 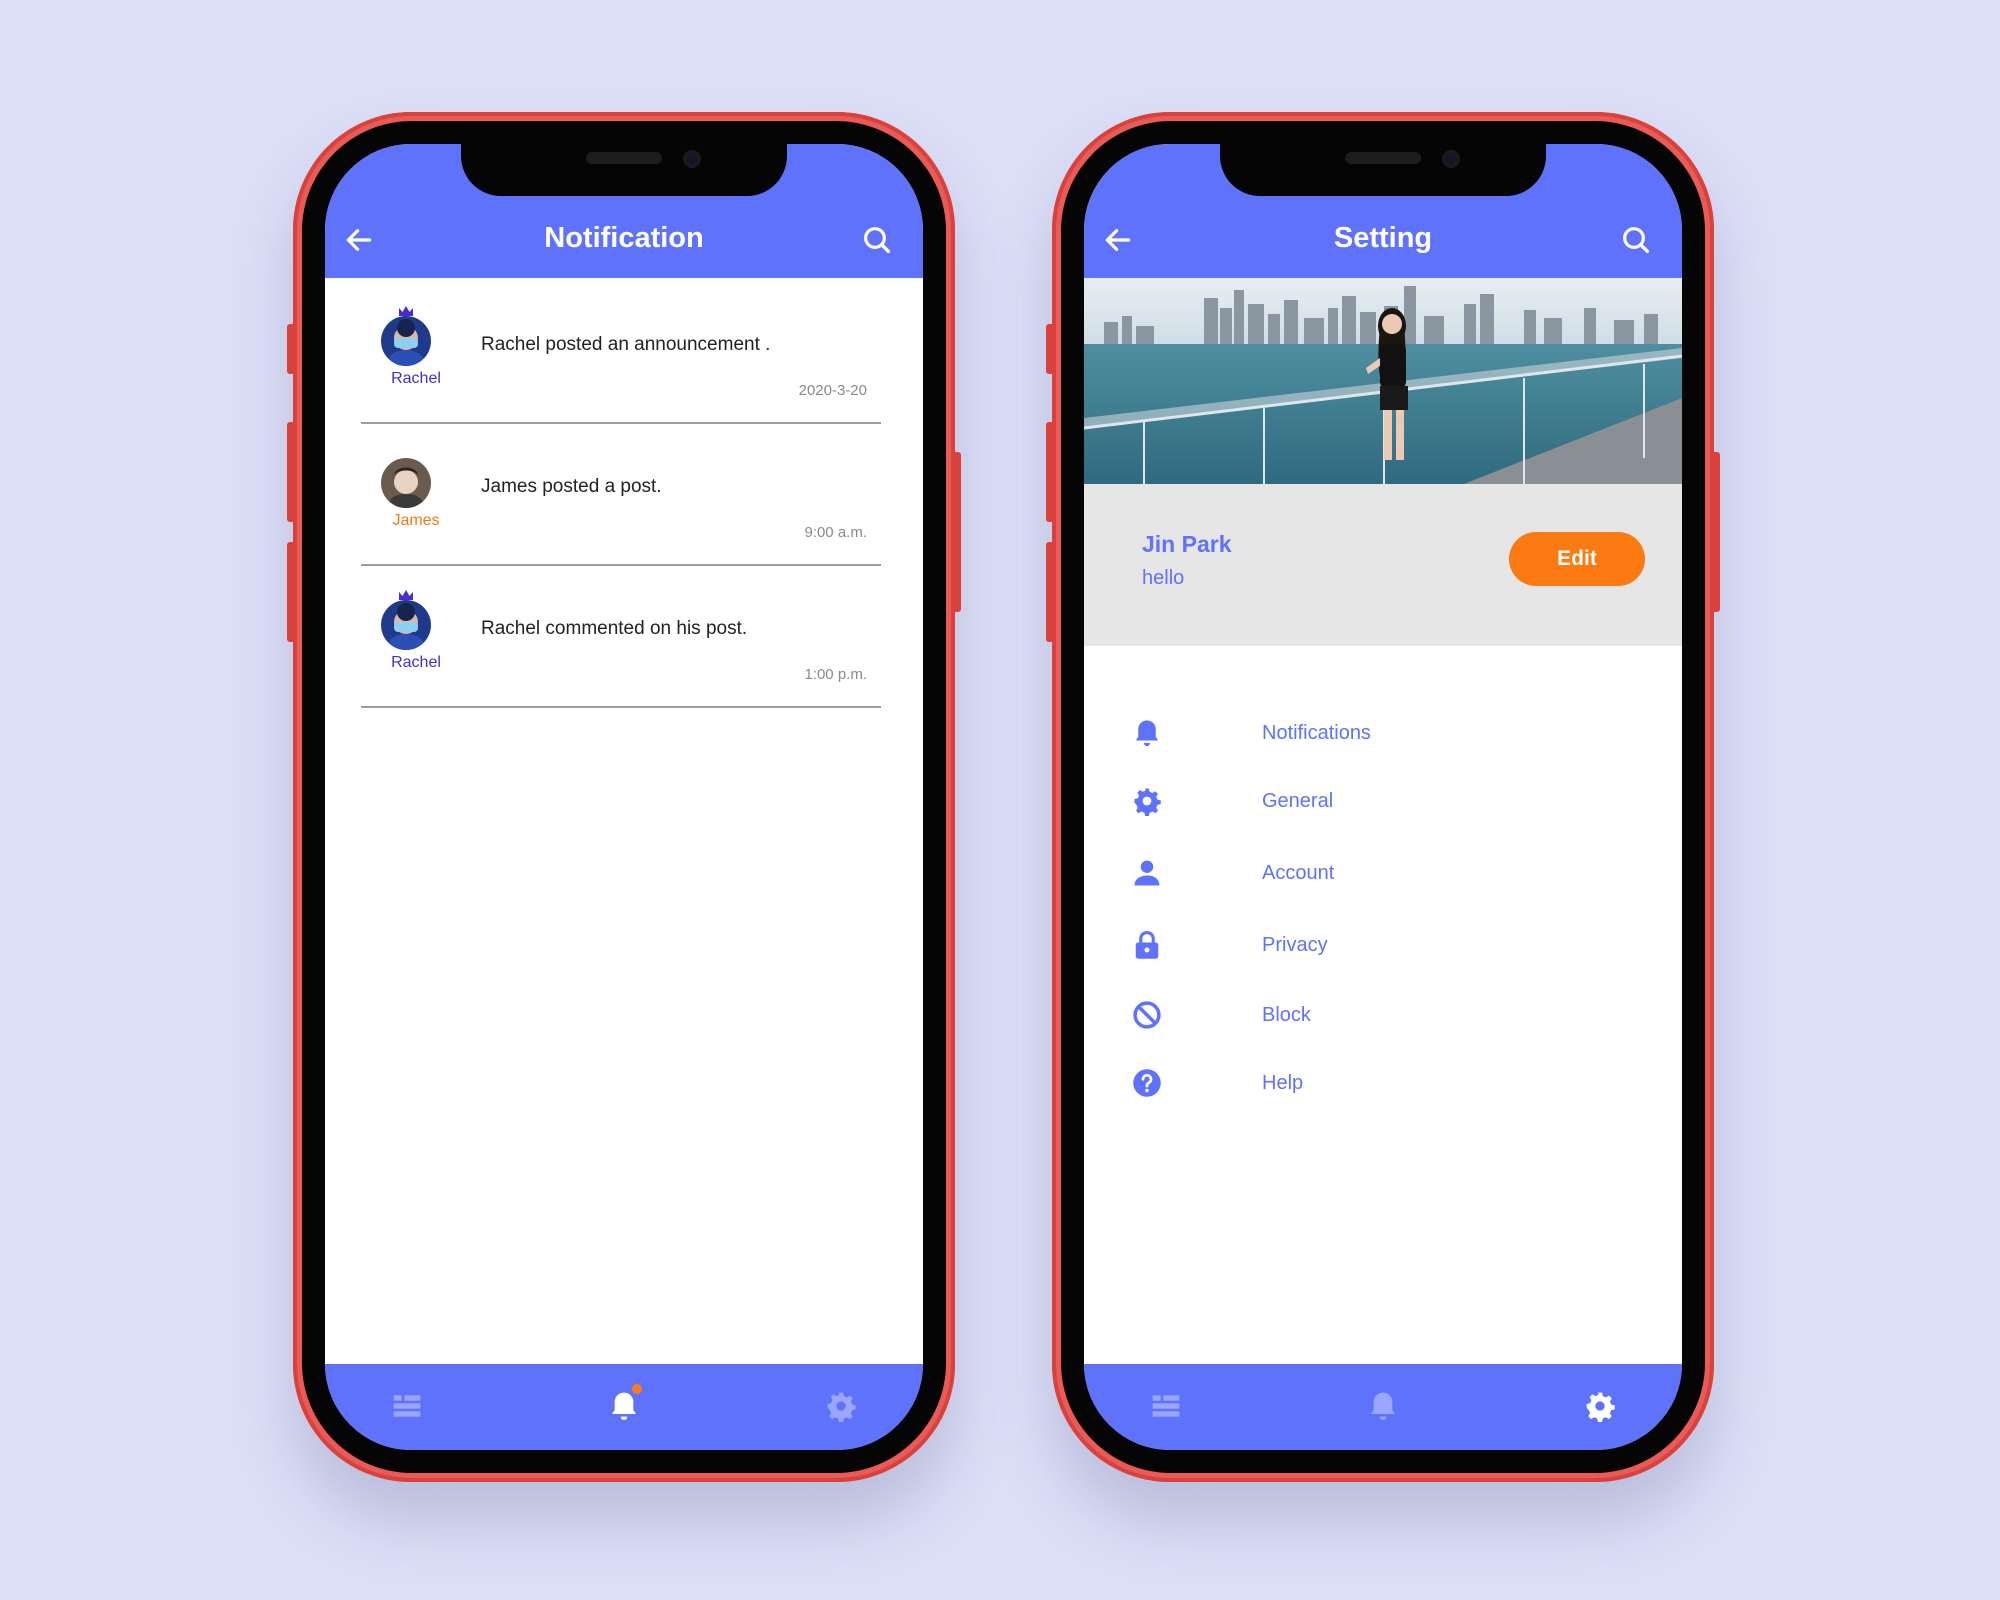 I want to click on menu-item-privacy: Privacy, so click(x=1372, y=946).